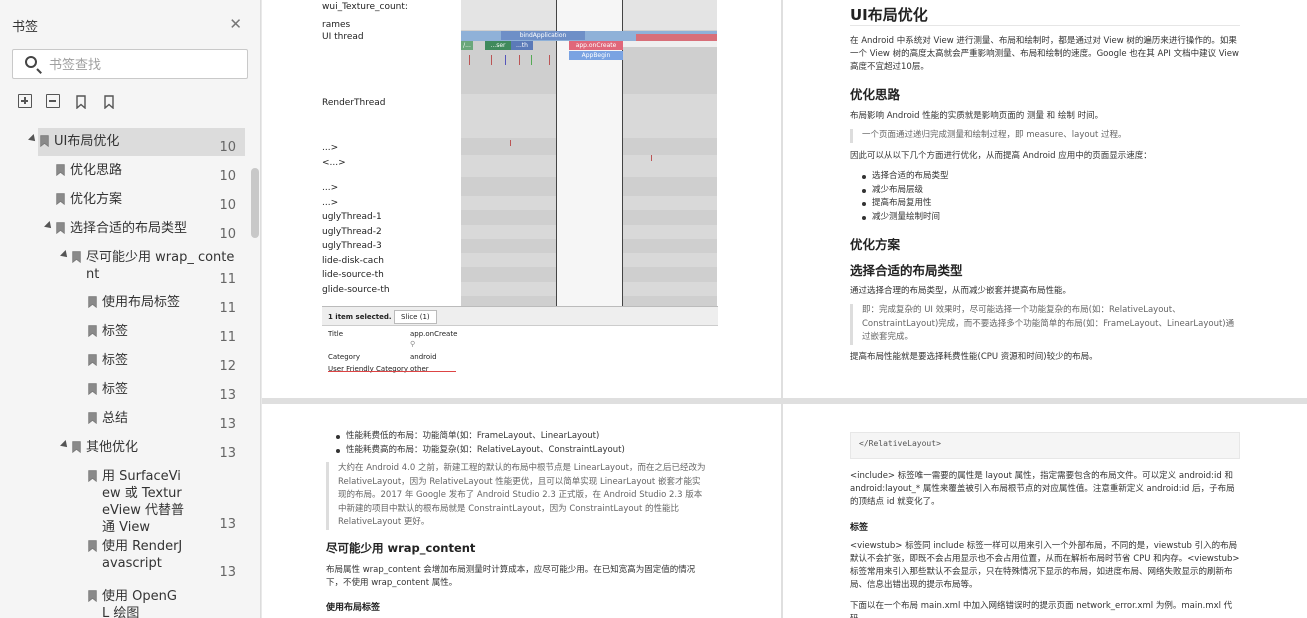 This screenshot has width=1307, height=618. Describe the element at coordinates (875, 94) in the screenshot. I see `heading-ideas: 优化思路` at that location.